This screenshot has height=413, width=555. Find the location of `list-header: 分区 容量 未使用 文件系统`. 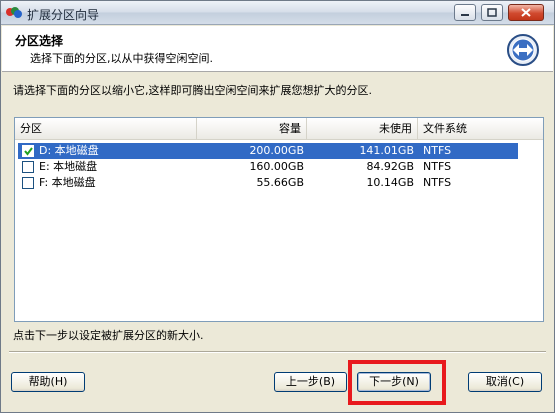

list-header: 分区 容量 未使用 文件系统 is located at coordinates (279, 129).